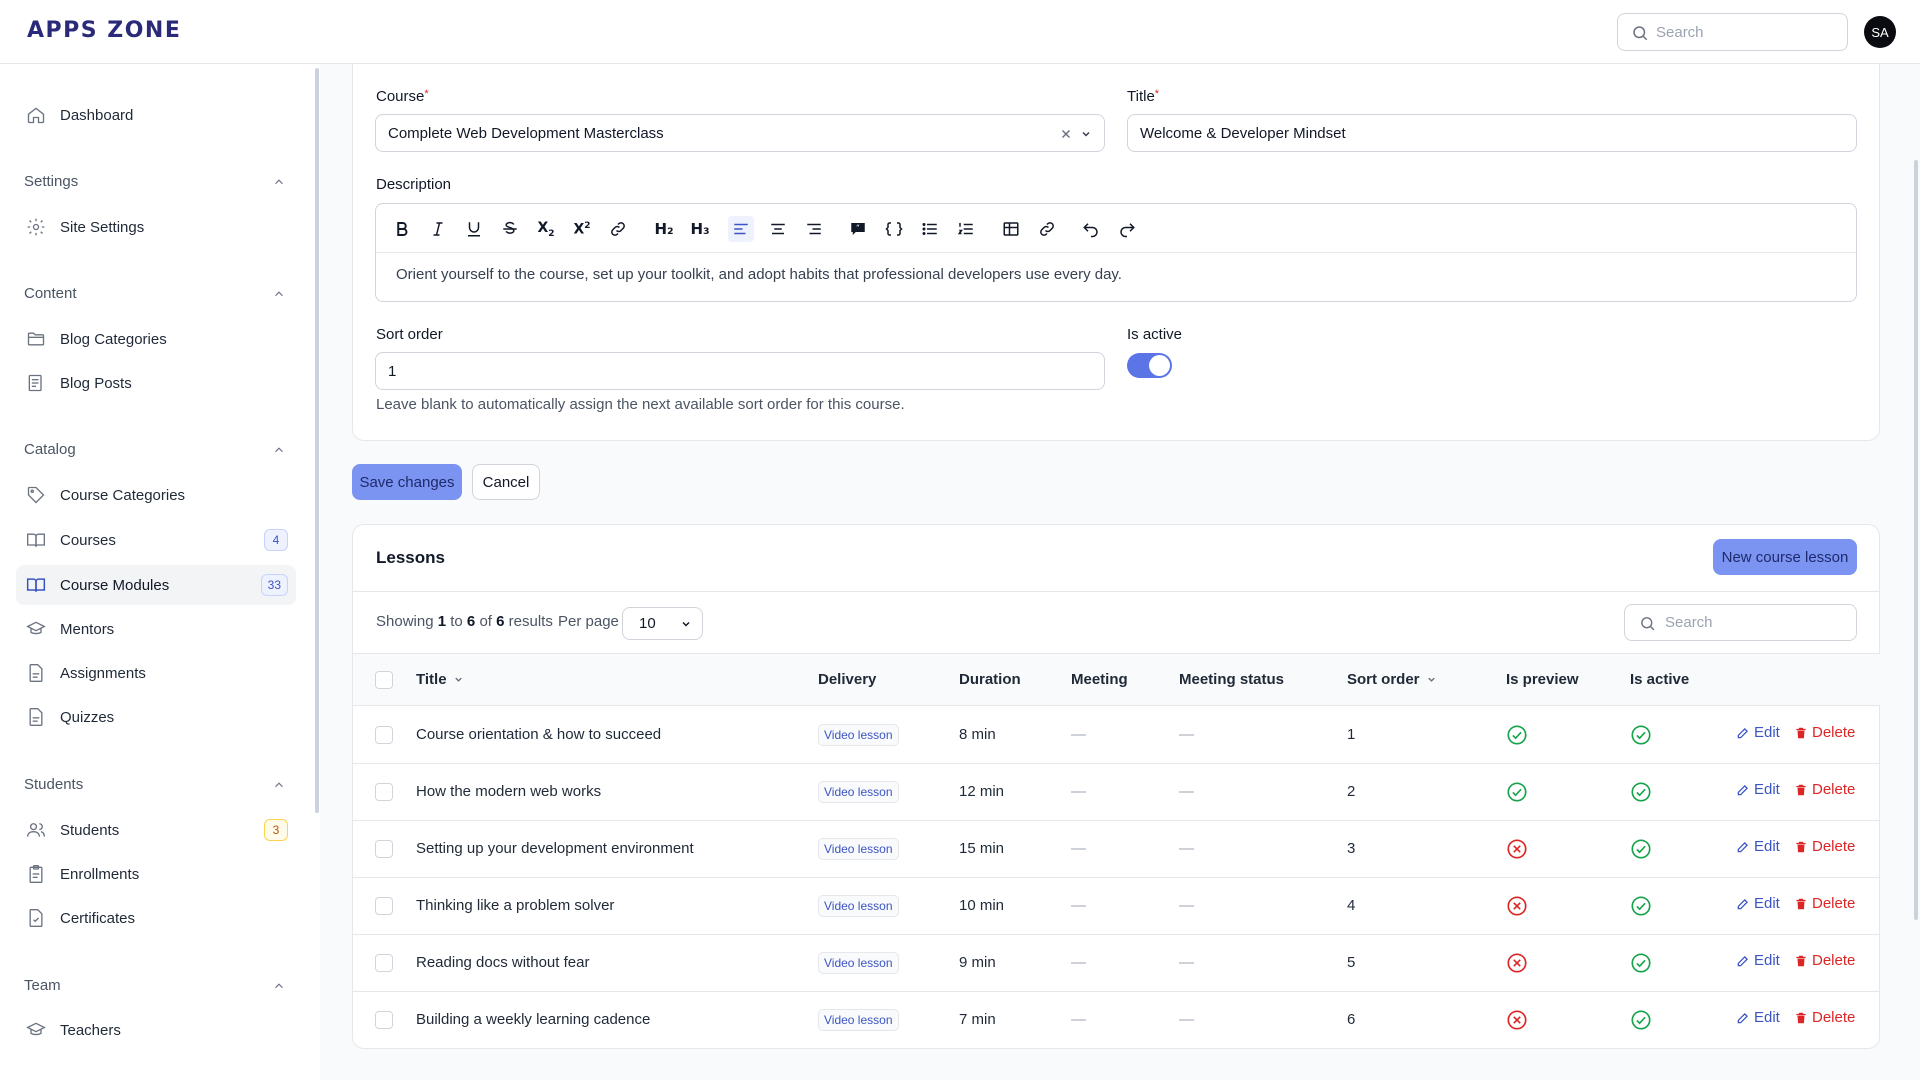 The image size is (1920, 1080). I want to click on bullet-list-button, so click(930, 229).